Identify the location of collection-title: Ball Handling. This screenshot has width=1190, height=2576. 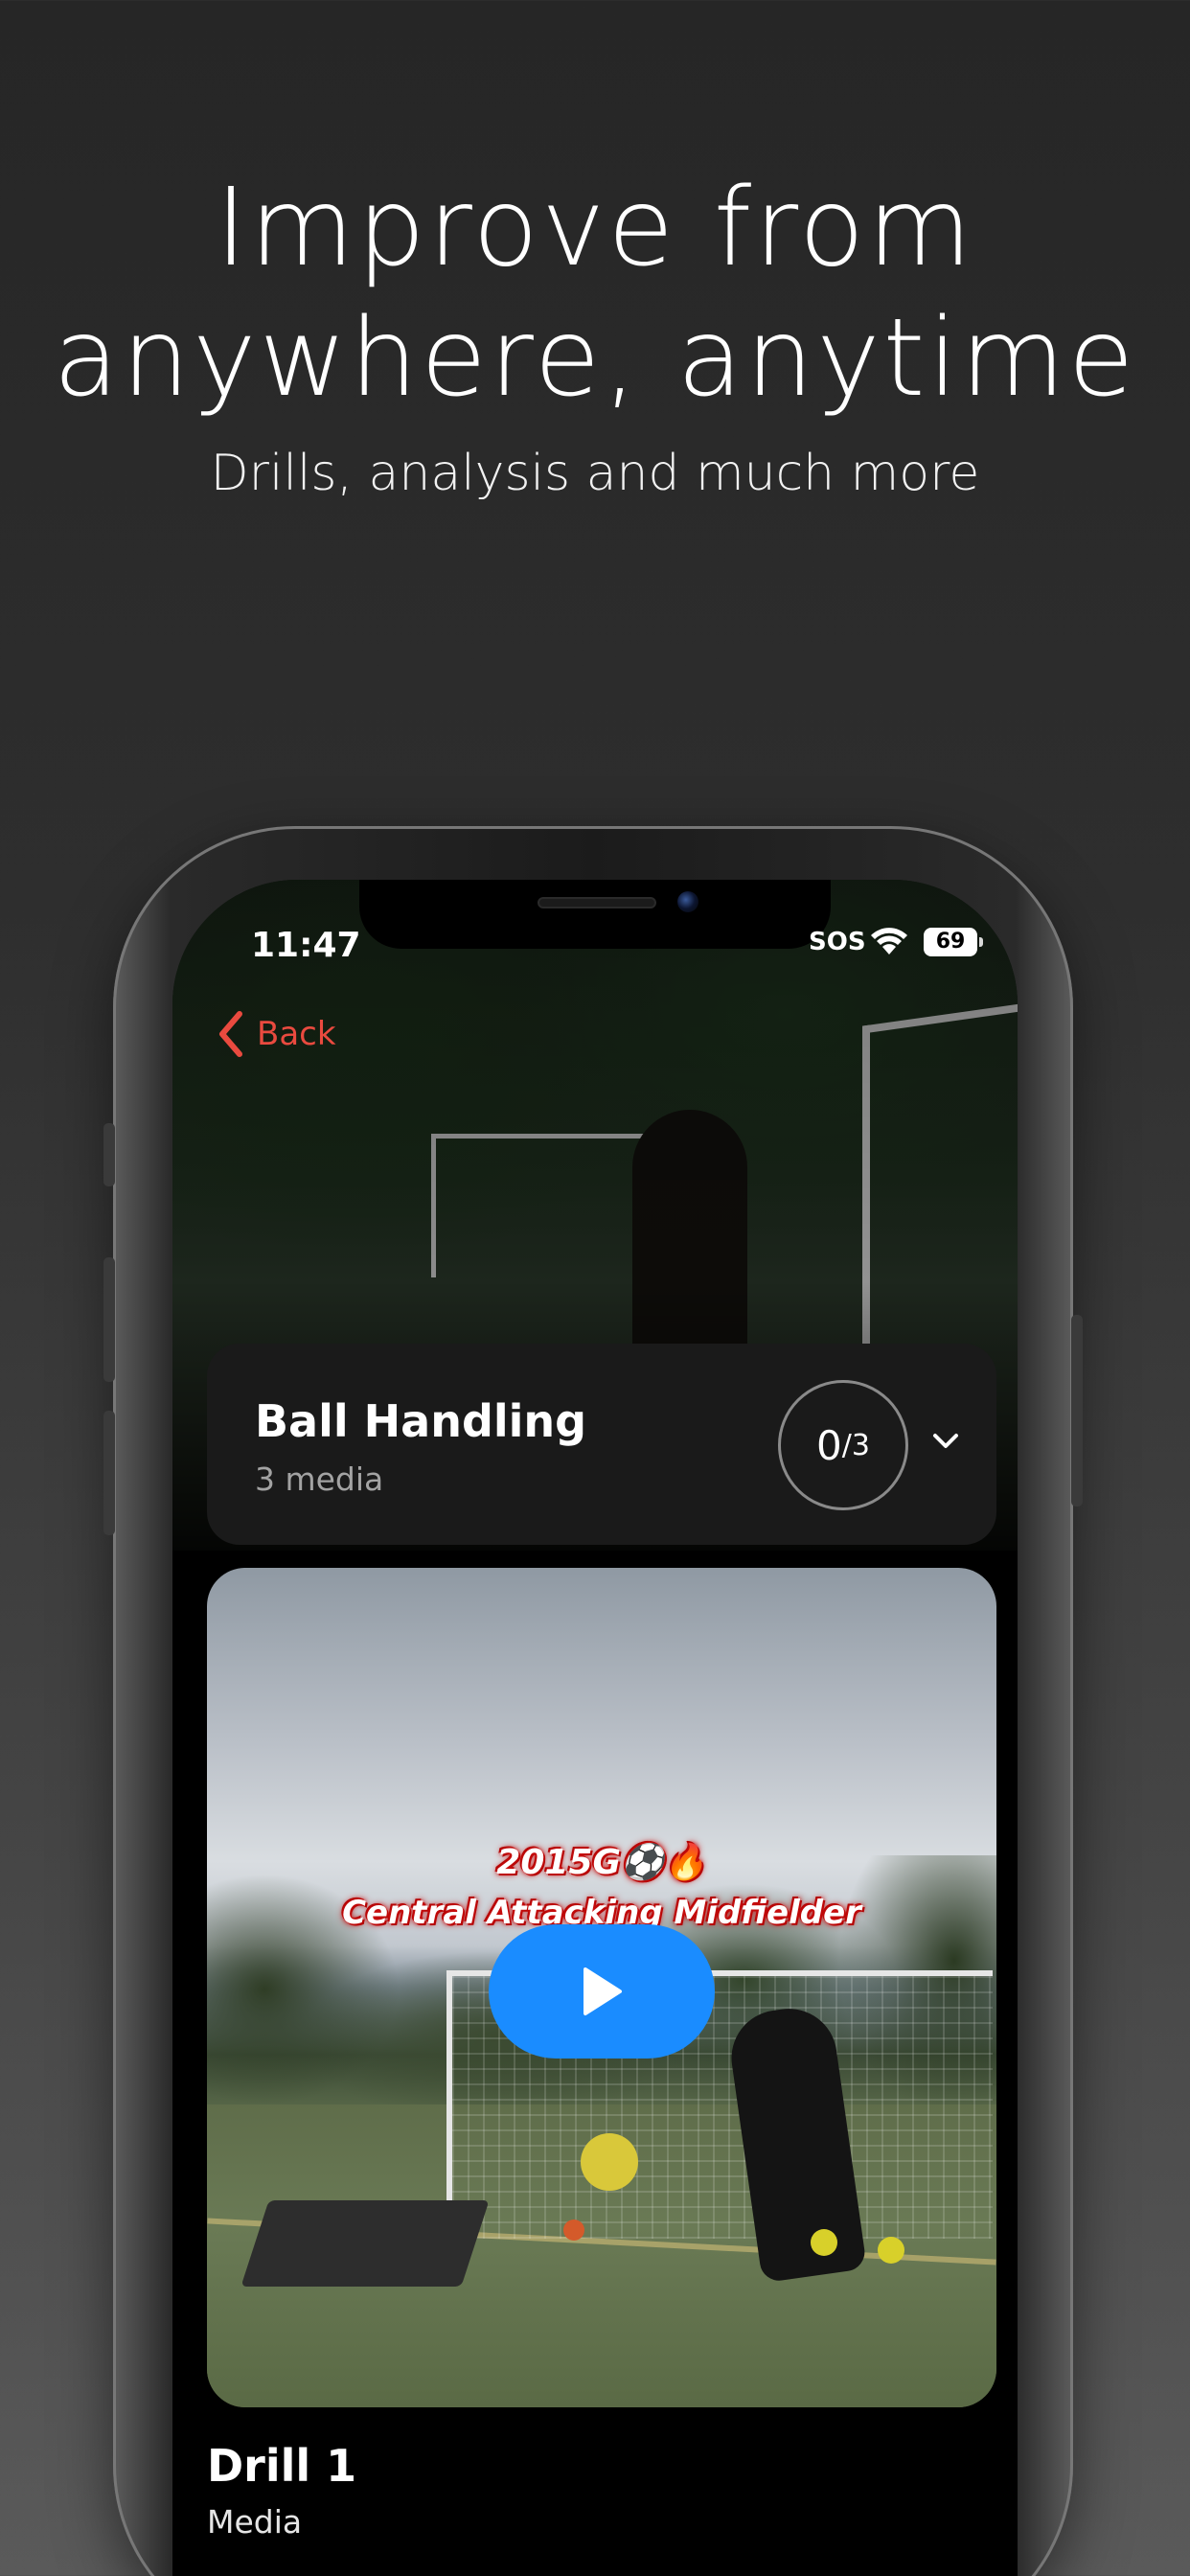
(421, 1421).